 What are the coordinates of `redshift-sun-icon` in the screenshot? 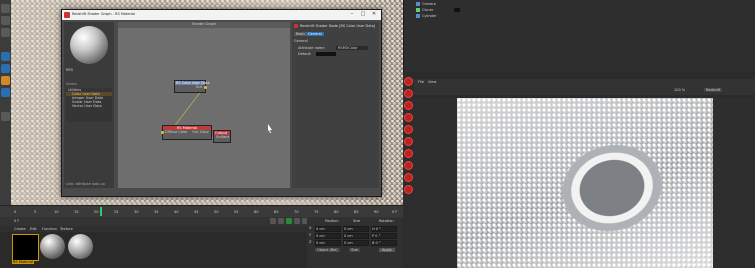 It's located at (408, 141).